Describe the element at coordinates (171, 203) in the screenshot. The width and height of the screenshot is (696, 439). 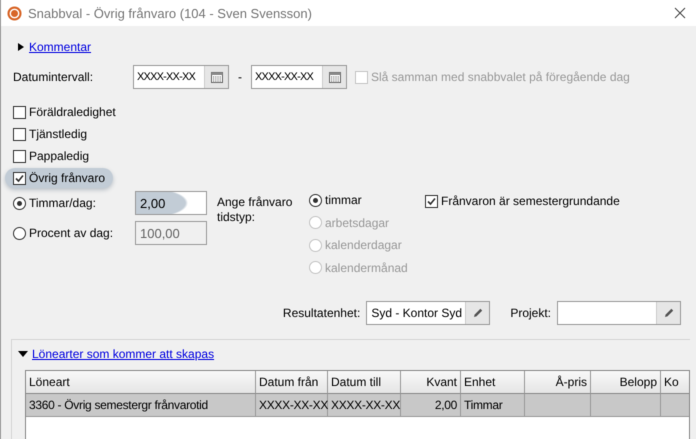
I see `amount-field: 2,00` at that location.